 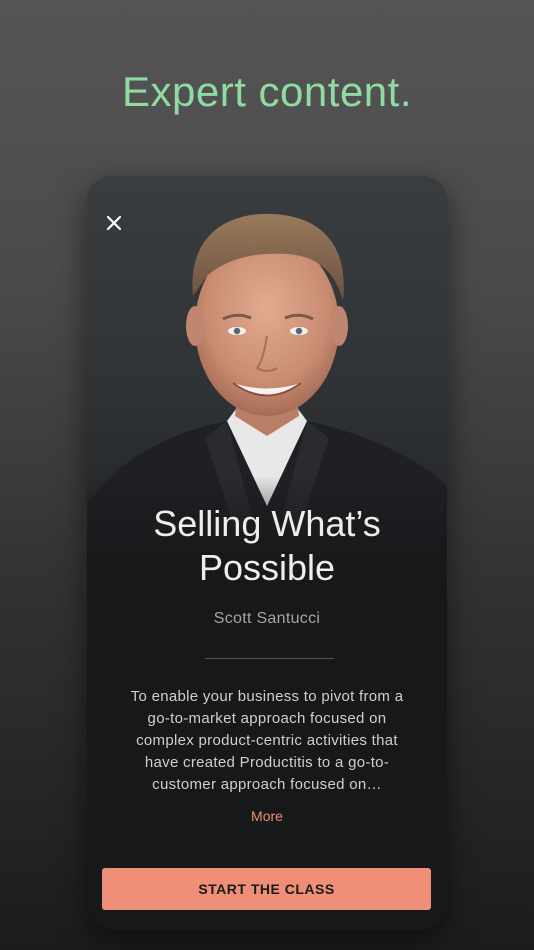 I want to click on instructor-name: Scott Santucci, so click(x=267, y=618).